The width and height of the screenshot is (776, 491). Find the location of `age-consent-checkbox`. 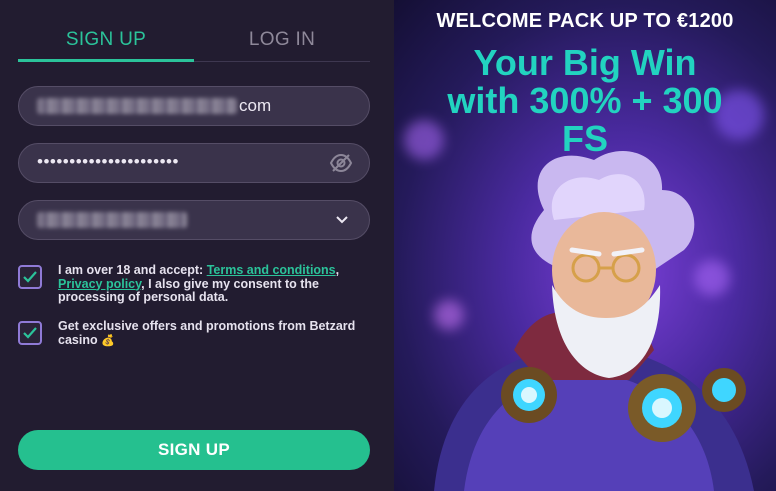

age-consent-checkbox is located at coordinates (30, 277).